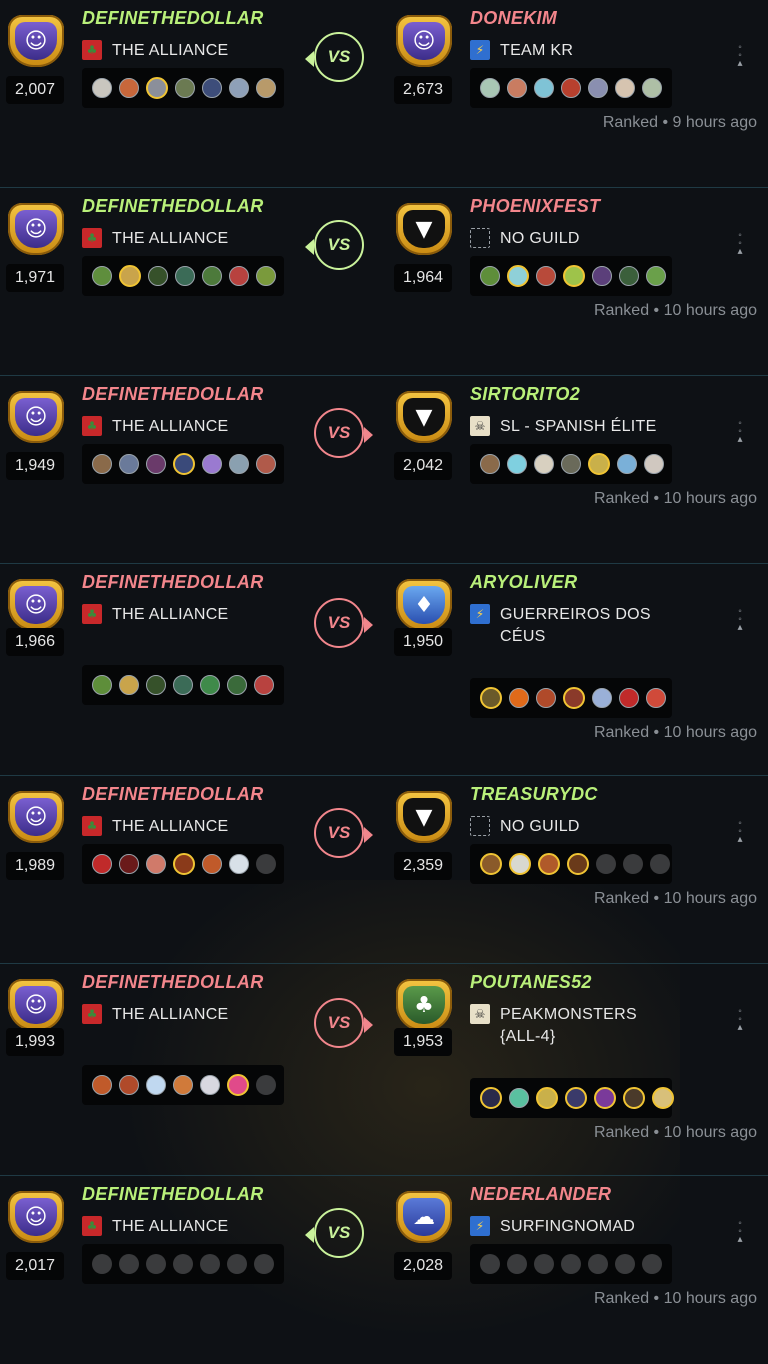 This screenshot has width=768, height=1364. What do you see at coordinates (424, 1005) in the screenshot?
I see `goblin-avatar: ♣` at bounding box center [424, 1005].